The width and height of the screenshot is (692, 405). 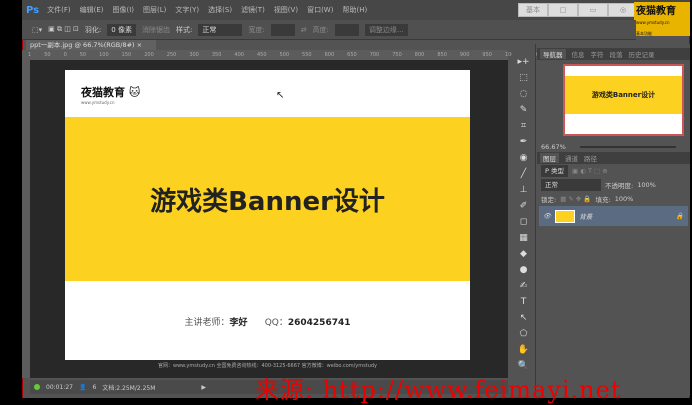 I want to click on tool-icon-12: ◆, so click(x=524, y=254).